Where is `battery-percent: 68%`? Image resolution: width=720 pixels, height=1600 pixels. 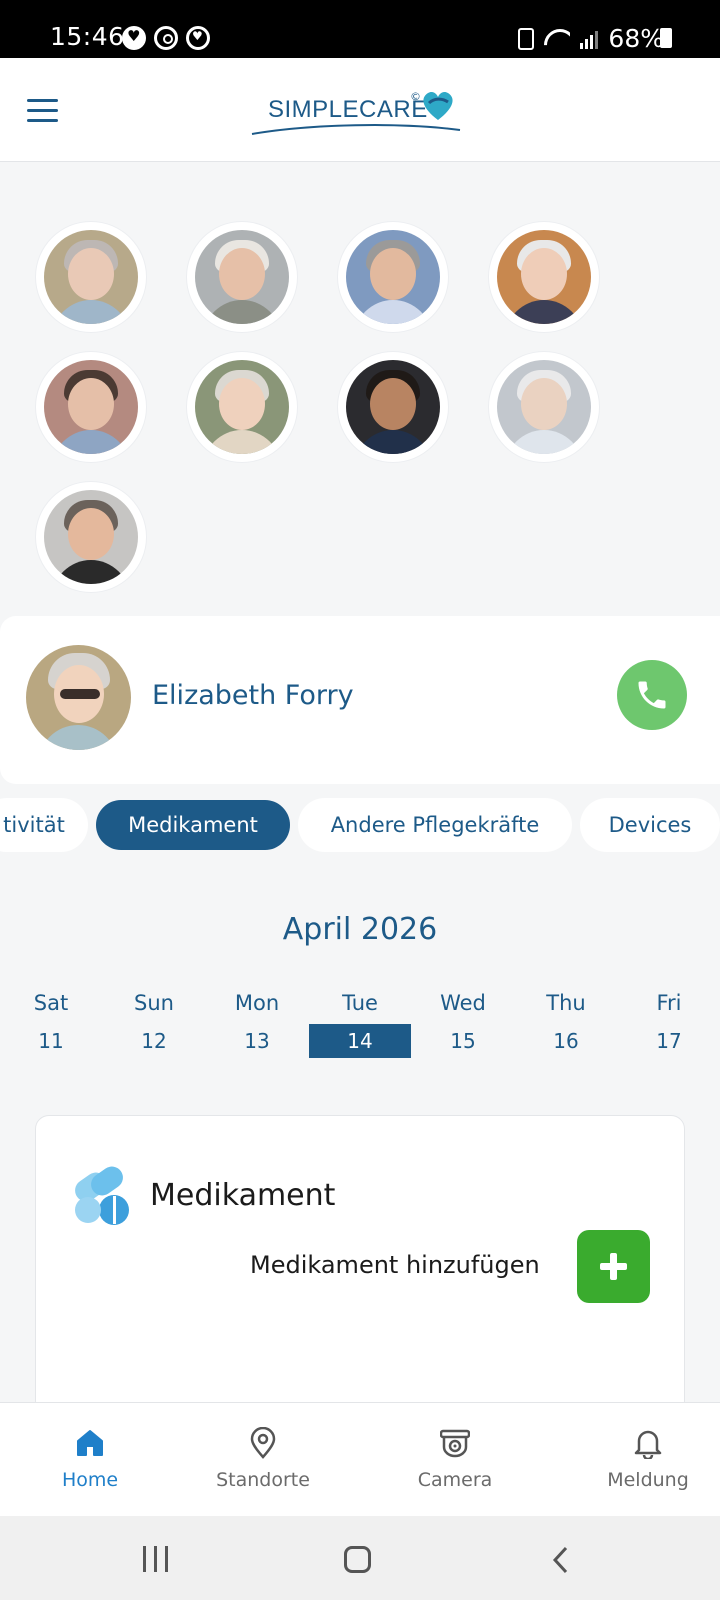 battery-percent: 68% is located at coordinates (636, 38).